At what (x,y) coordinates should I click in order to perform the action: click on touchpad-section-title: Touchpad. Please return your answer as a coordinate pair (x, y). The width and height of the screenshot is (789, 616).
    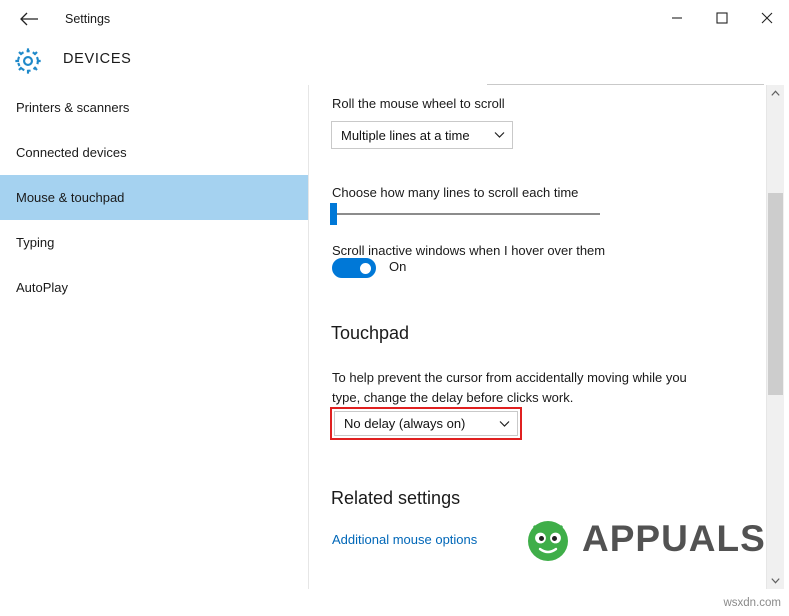
    Looking at the image, I should click on (370, 333).